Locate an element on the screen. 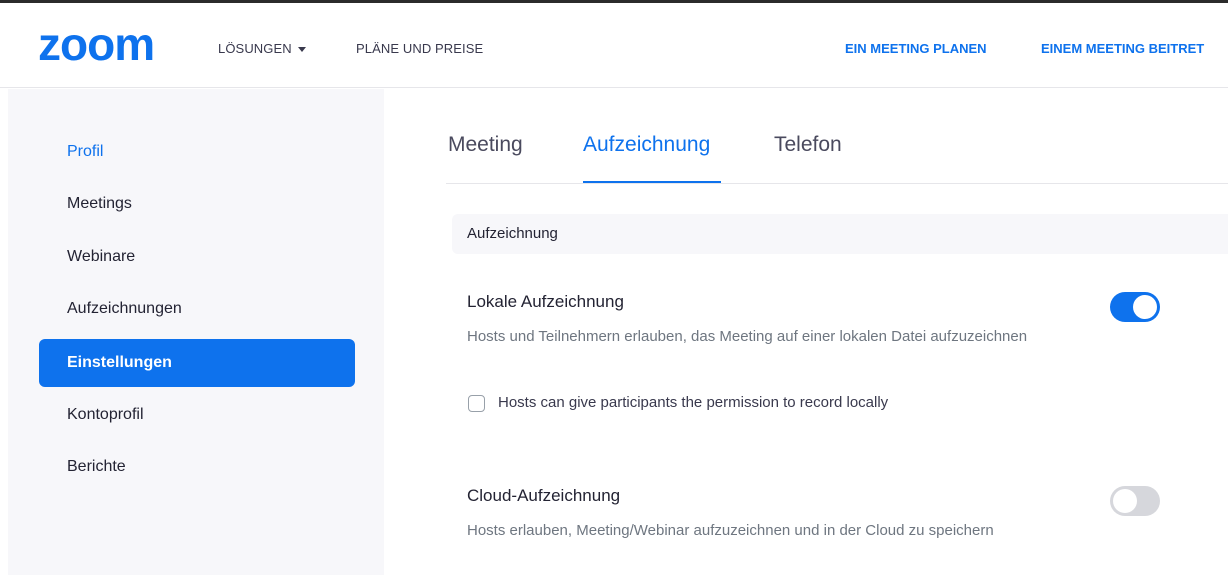 The image size is (1228, 575). sidebar-item-account-profile: Kontoprofil is located at coordinates (197, 415).